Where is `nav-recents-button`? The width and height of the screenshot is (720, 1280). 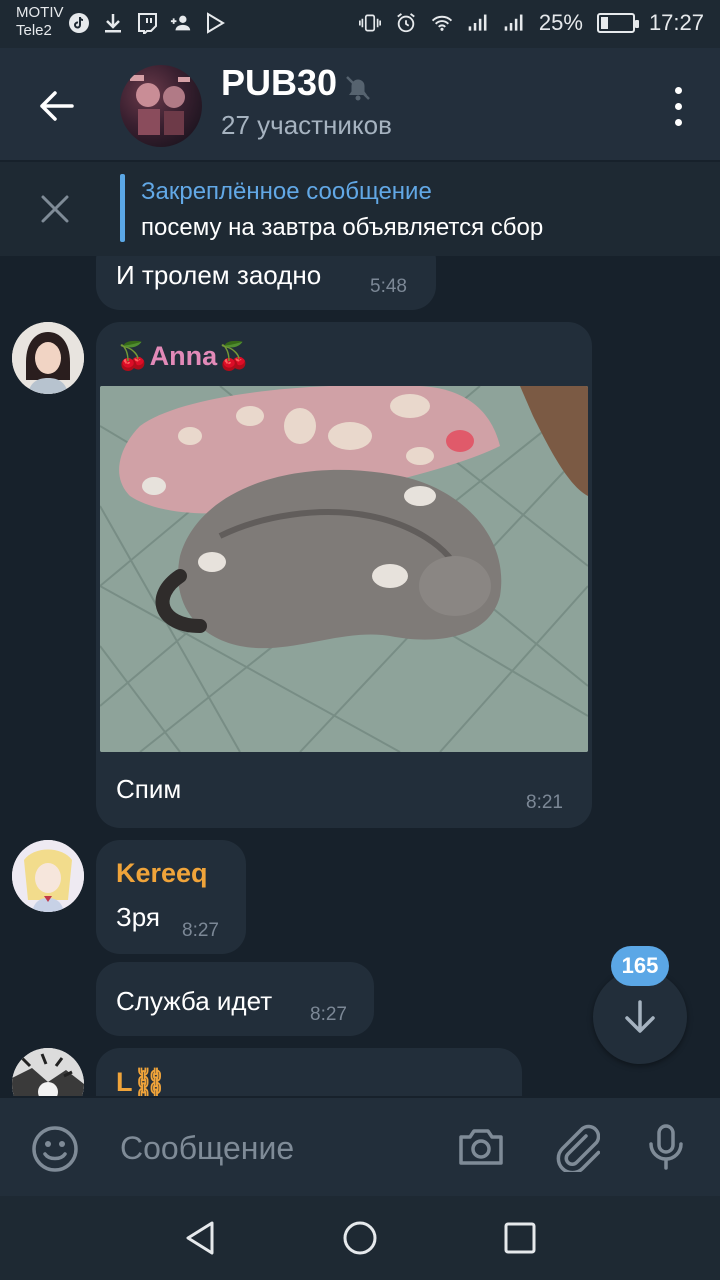 nav-recents-button is located at coordinates (520, 1238).